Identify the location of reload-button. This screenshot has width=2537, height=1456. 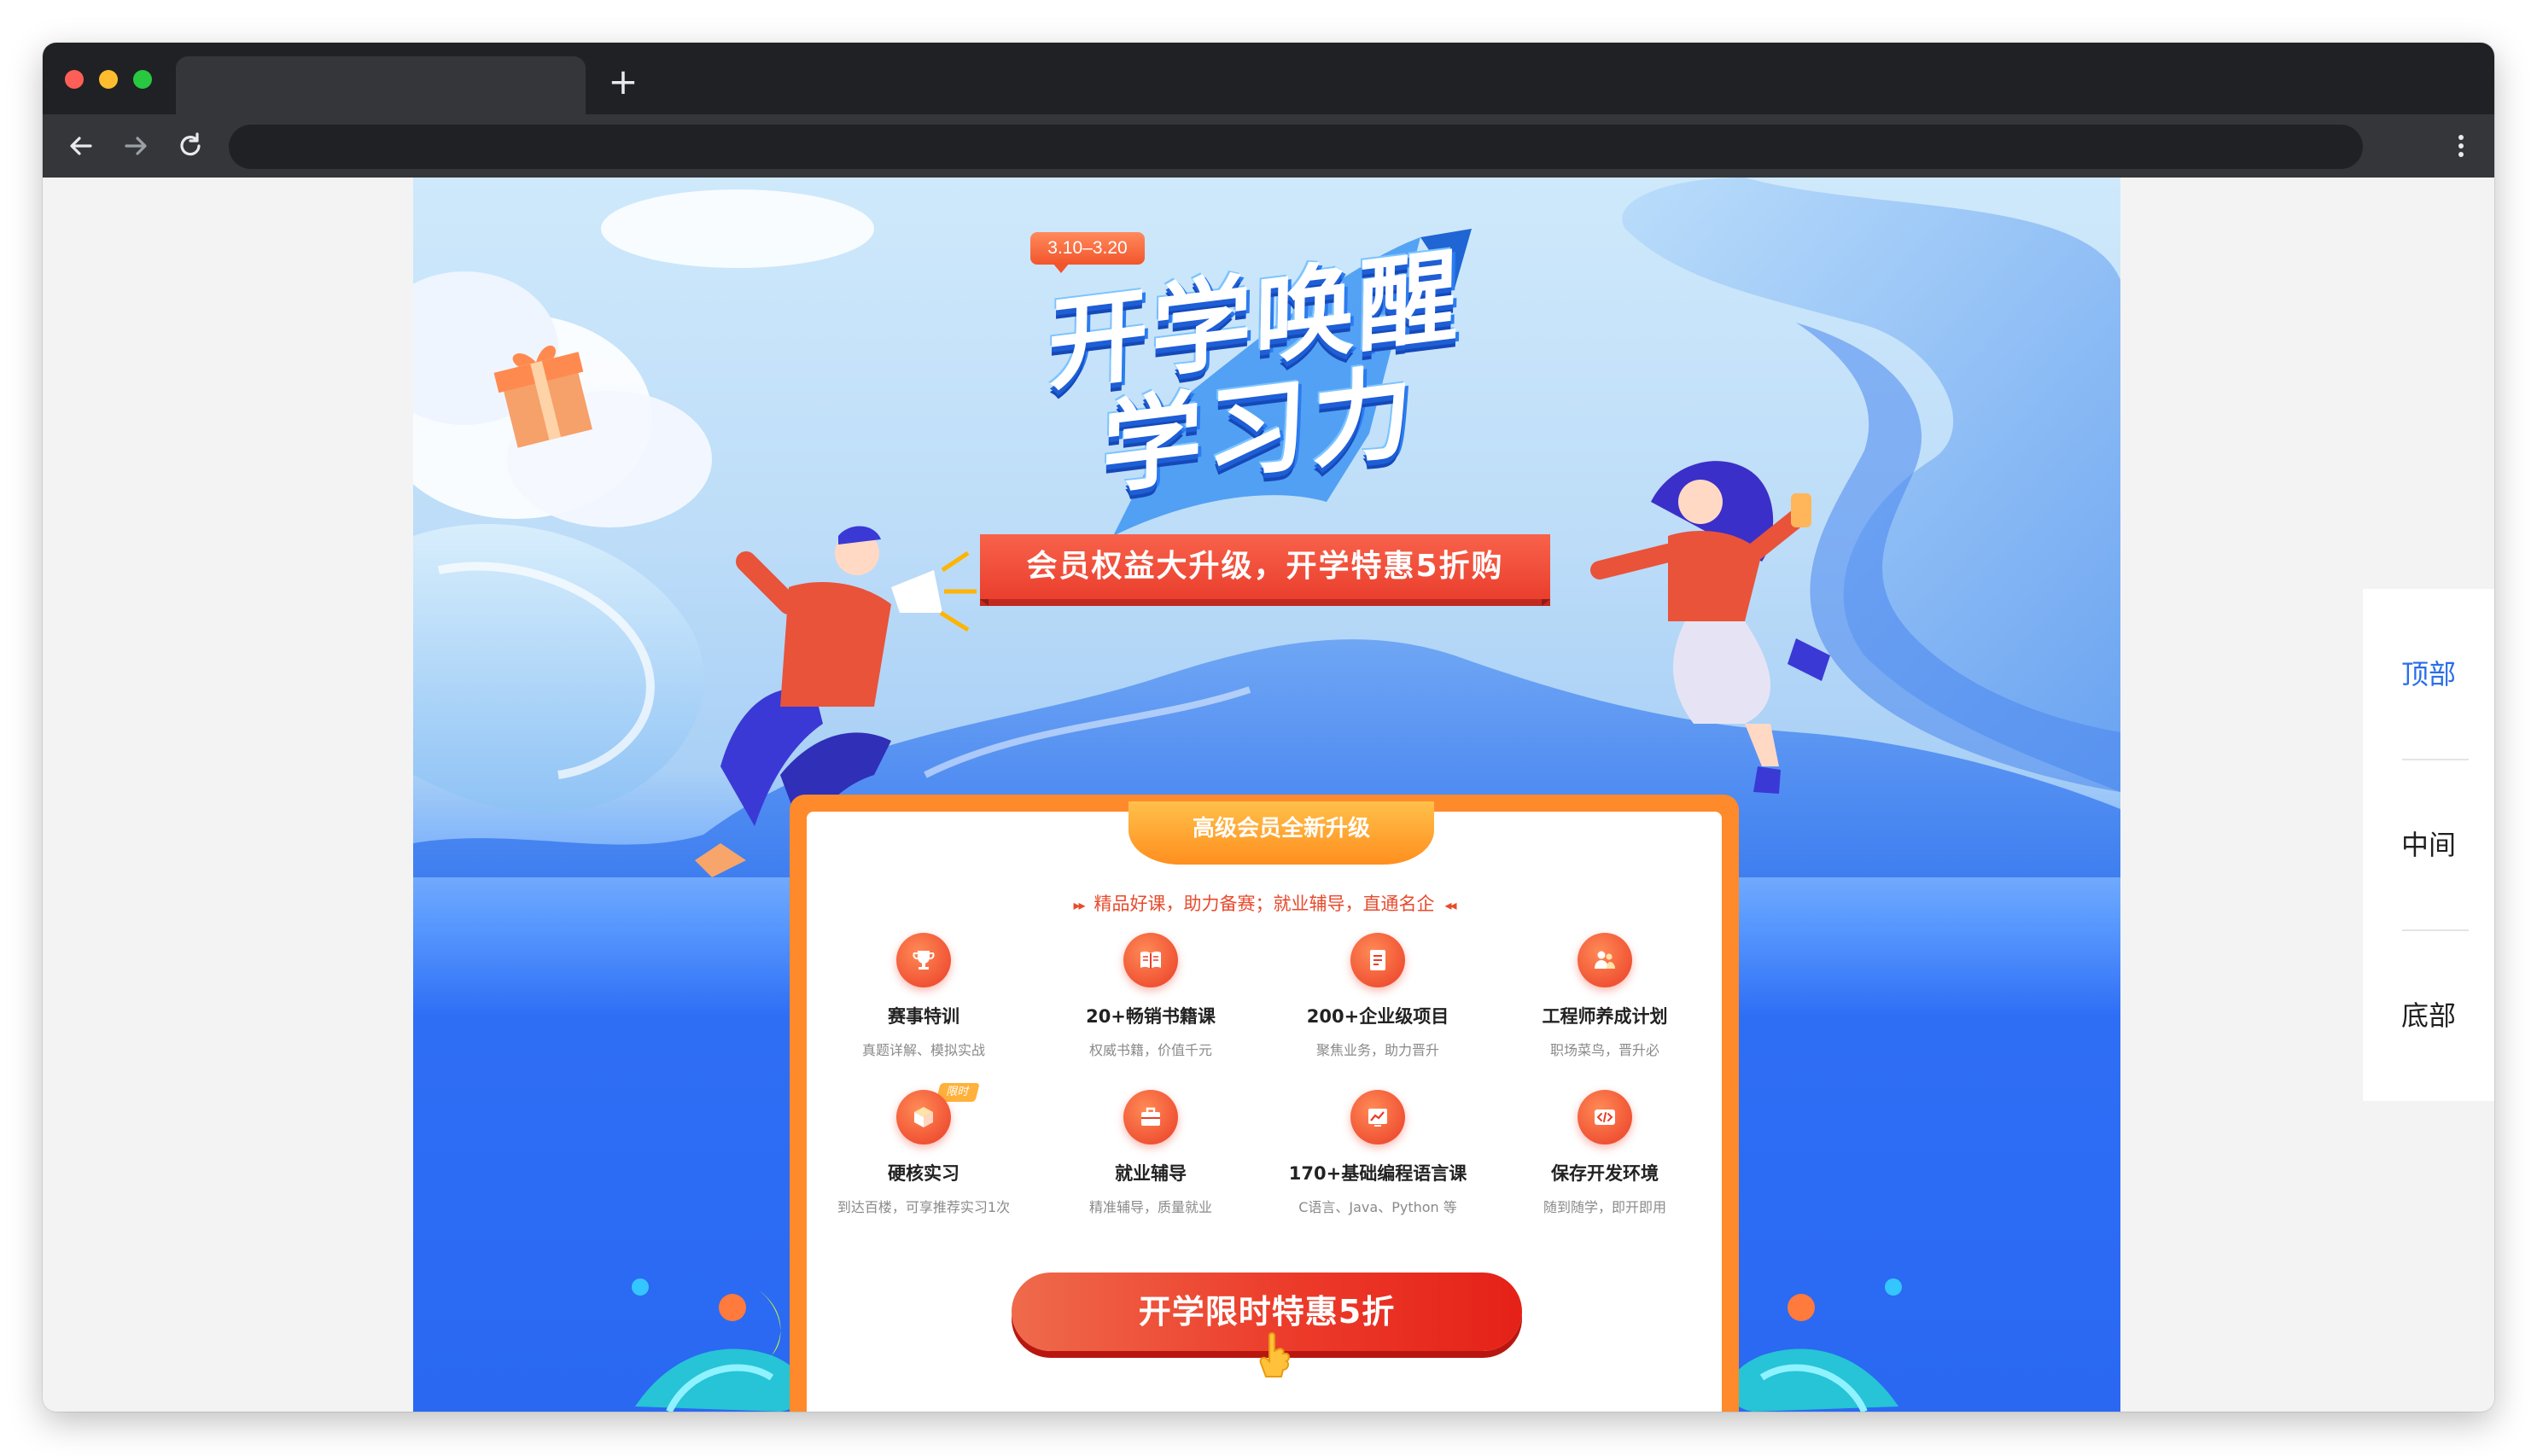
(190, 146).